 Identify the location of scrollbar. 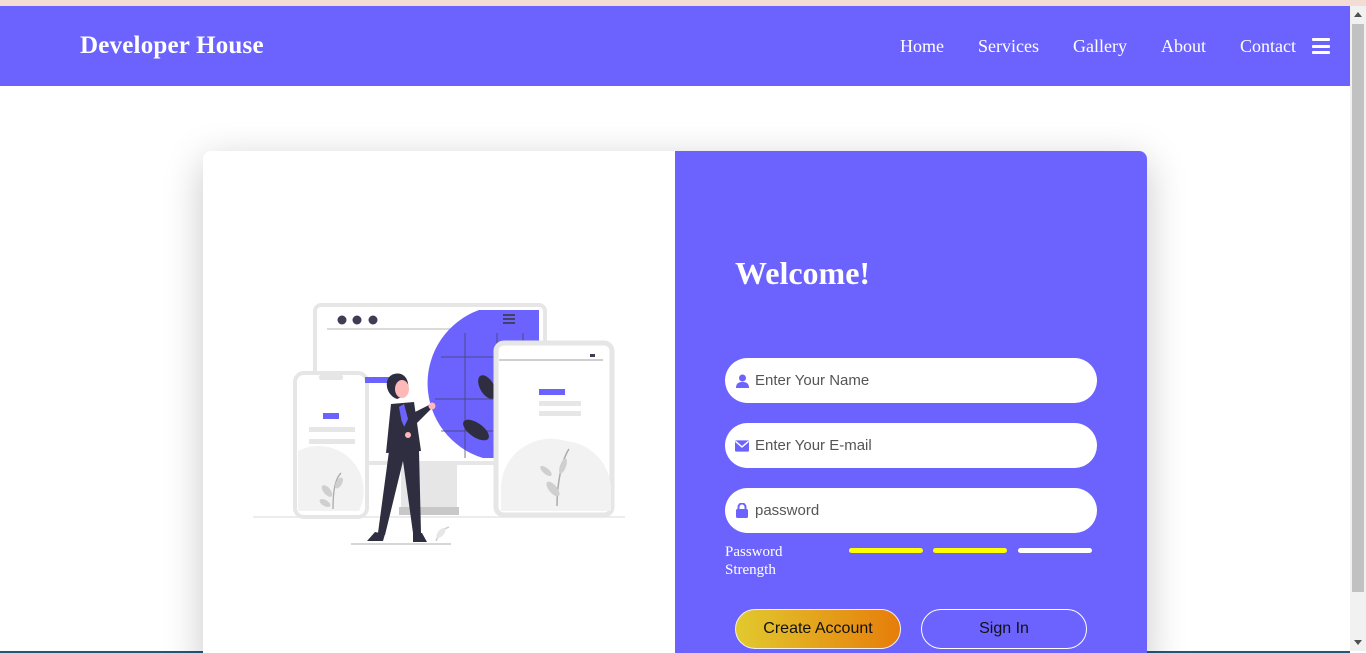
(1358, 328).